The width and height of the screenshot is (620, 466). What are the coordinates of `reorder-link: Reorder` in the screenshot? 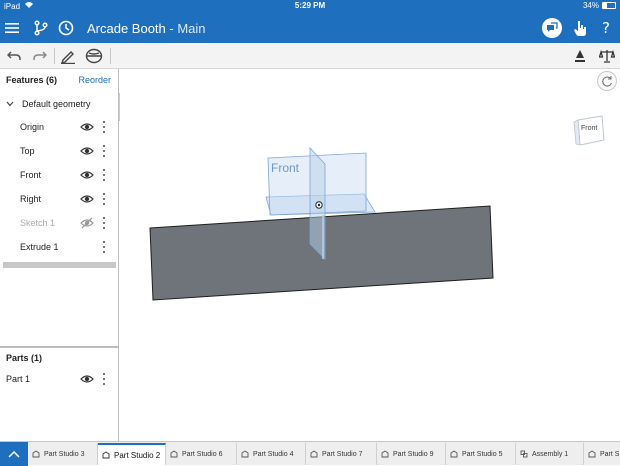 It's located at (94, 80).